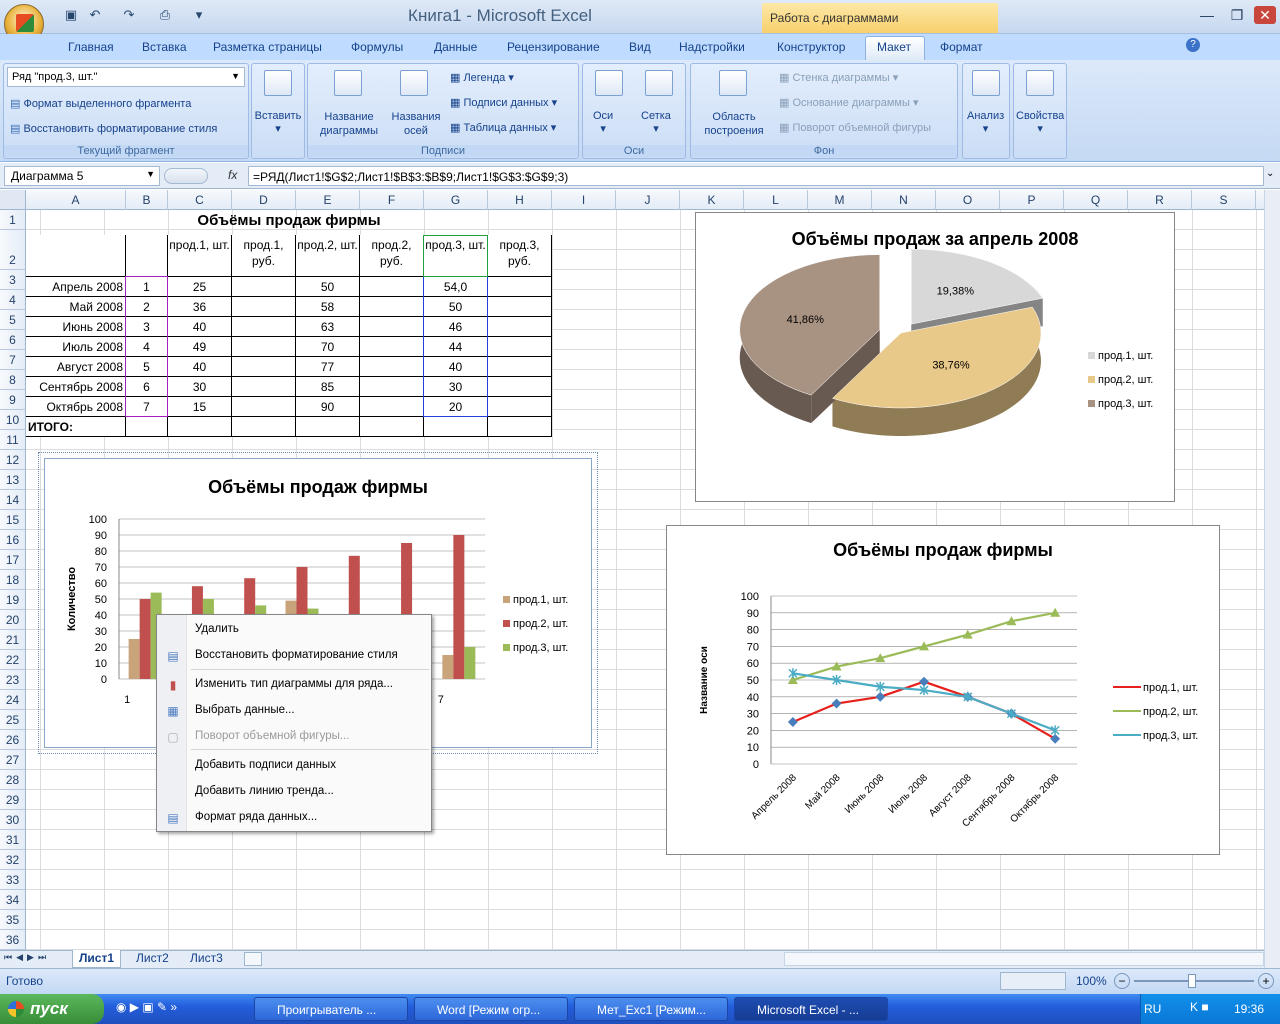 This screenshot has width=1280, height=1024. I want to click on row-header: 13, so click(13, 480).